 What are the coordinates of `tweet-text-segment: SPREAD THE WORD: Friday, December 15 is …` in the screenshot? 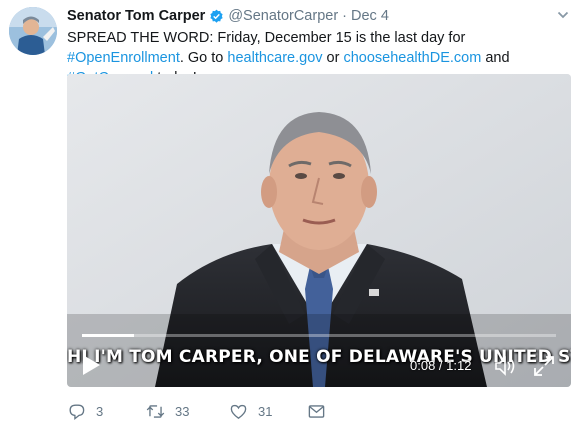 It's located at (266, 38).